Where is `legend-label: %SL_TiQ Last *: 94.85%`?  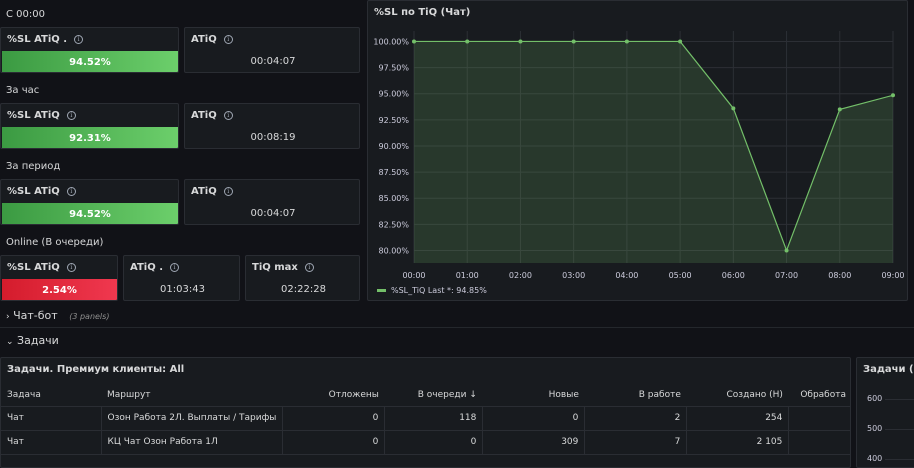
legend-label: %SL_TiQ Last *: 94.85% is located at coordinates (439, 290).